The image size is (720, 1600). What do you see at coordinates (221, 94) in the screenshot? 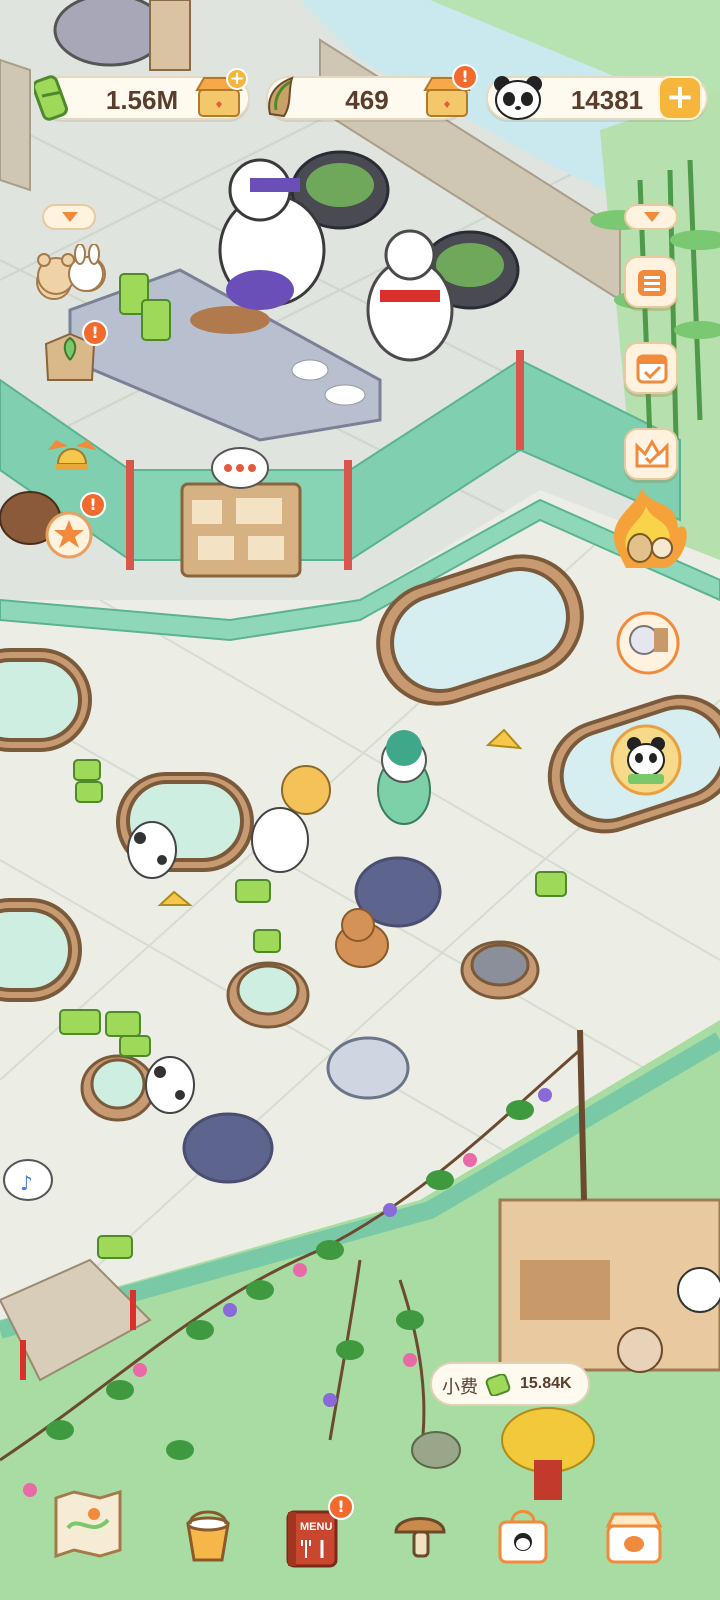
I see `coin-shop-button: +` at bounding box center [221, 94].